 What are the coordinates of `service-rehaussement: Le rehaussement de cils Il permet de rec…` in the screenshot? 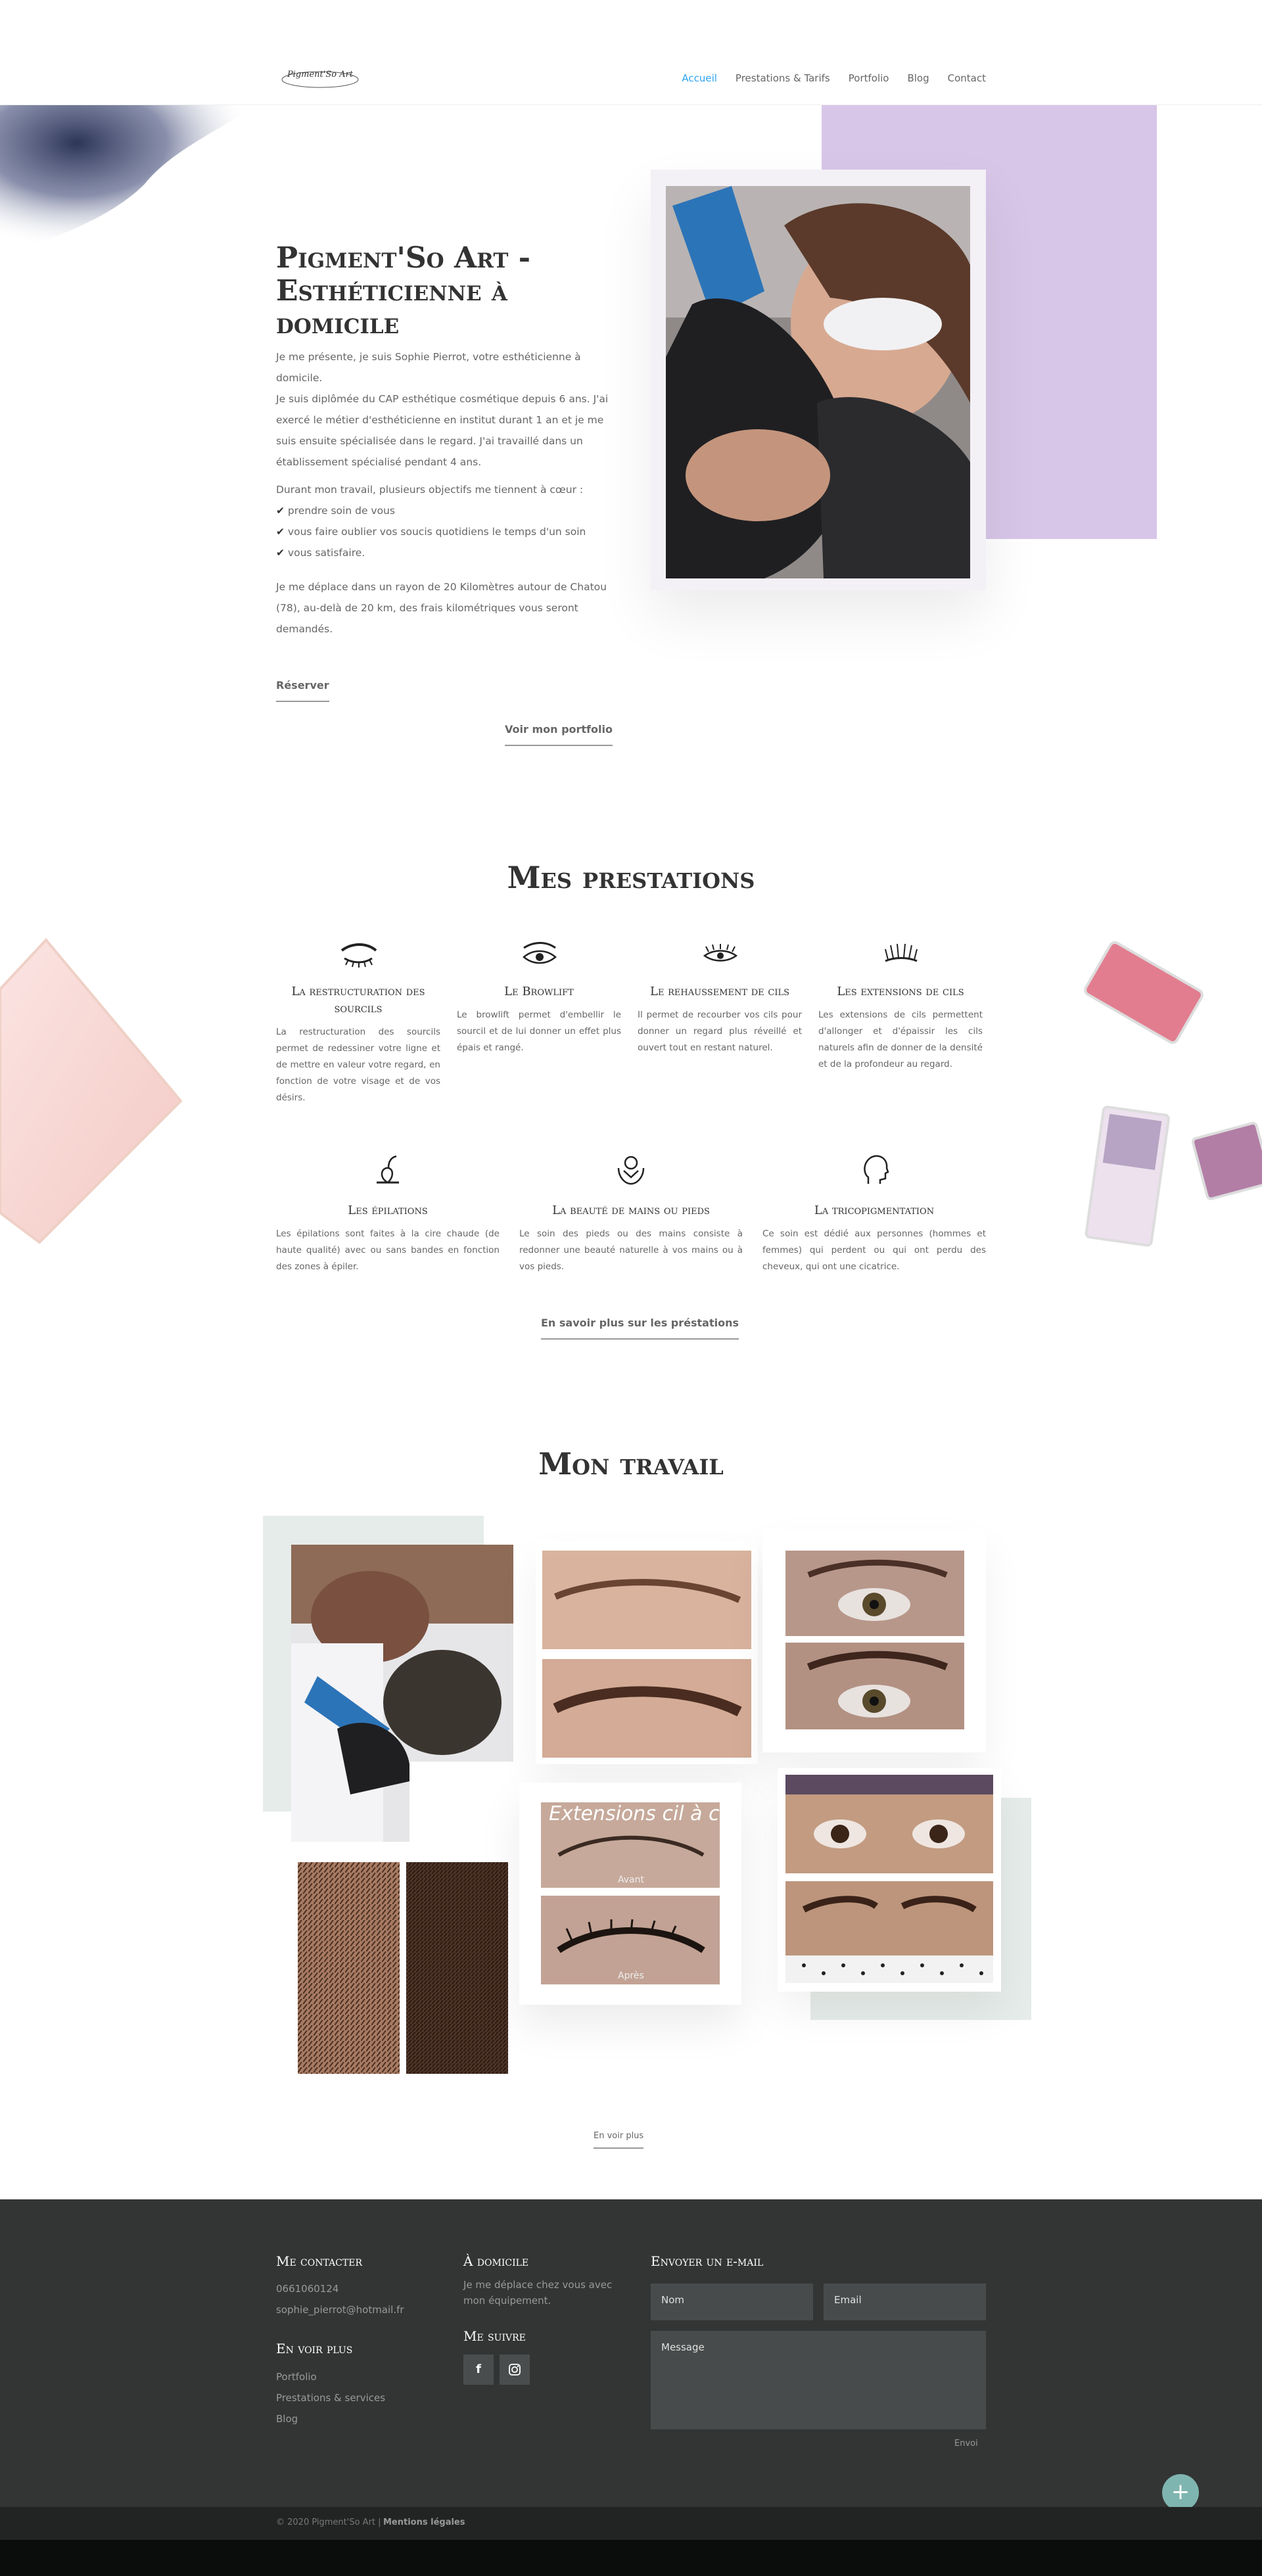 It's located at (720, 998).